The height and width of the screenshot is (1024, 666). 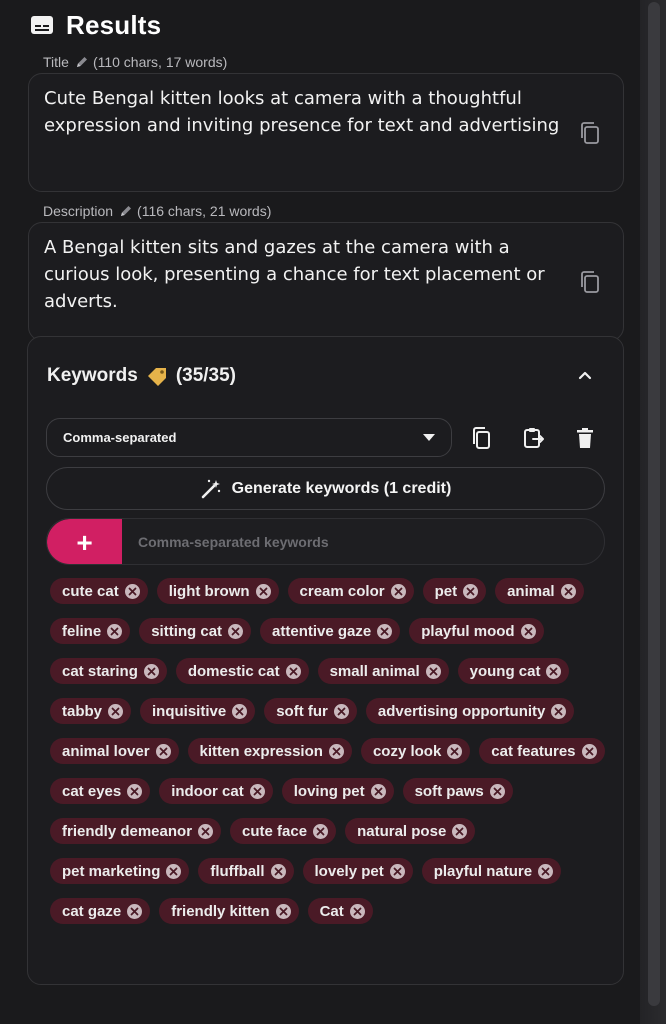 I want to click on keyword-chip: friendly demeanor, so click(x=136, y=831).